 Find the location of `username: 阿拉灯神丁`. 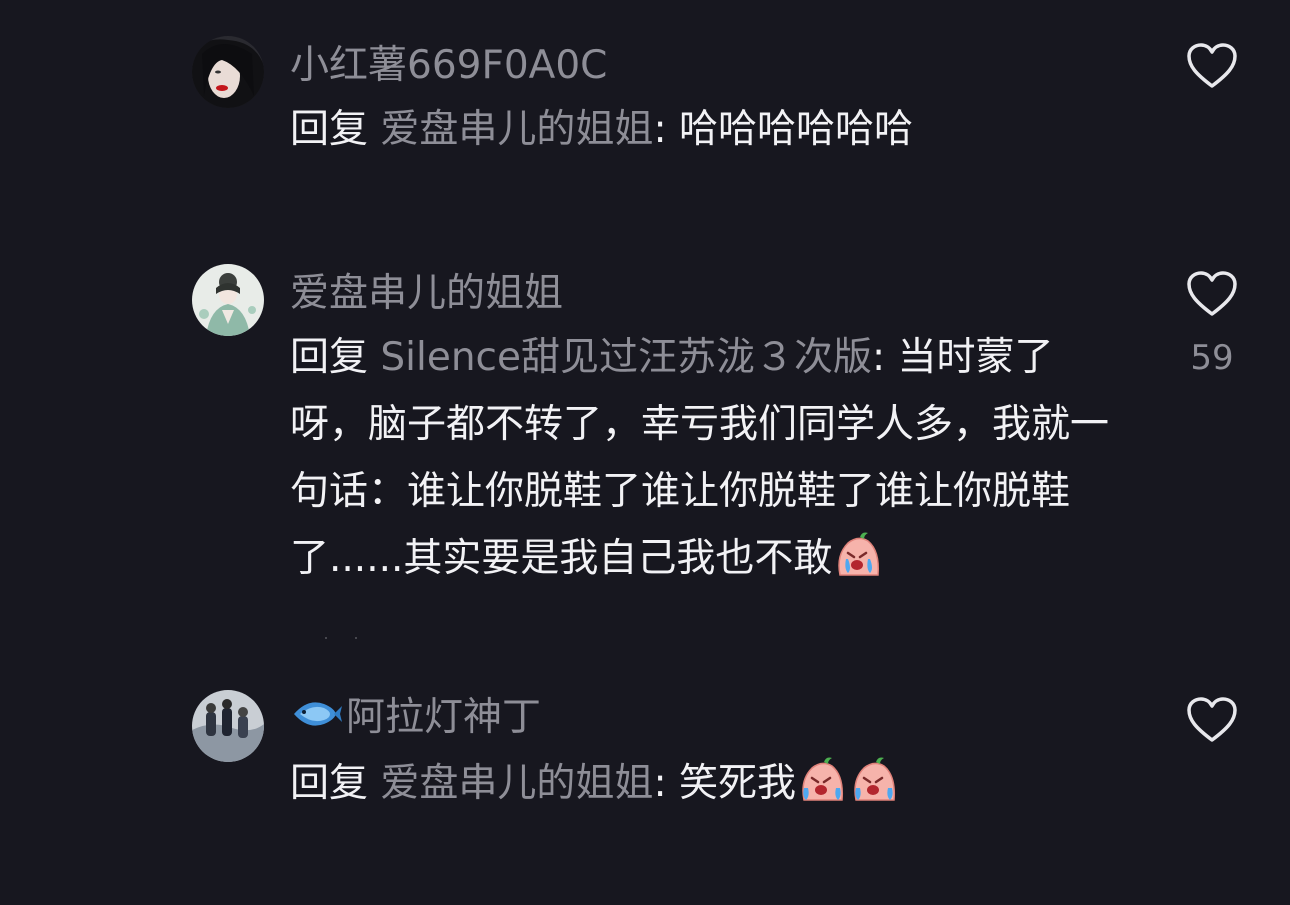

username: 阿拉灯神丁 is located at coordinates (415, 718).